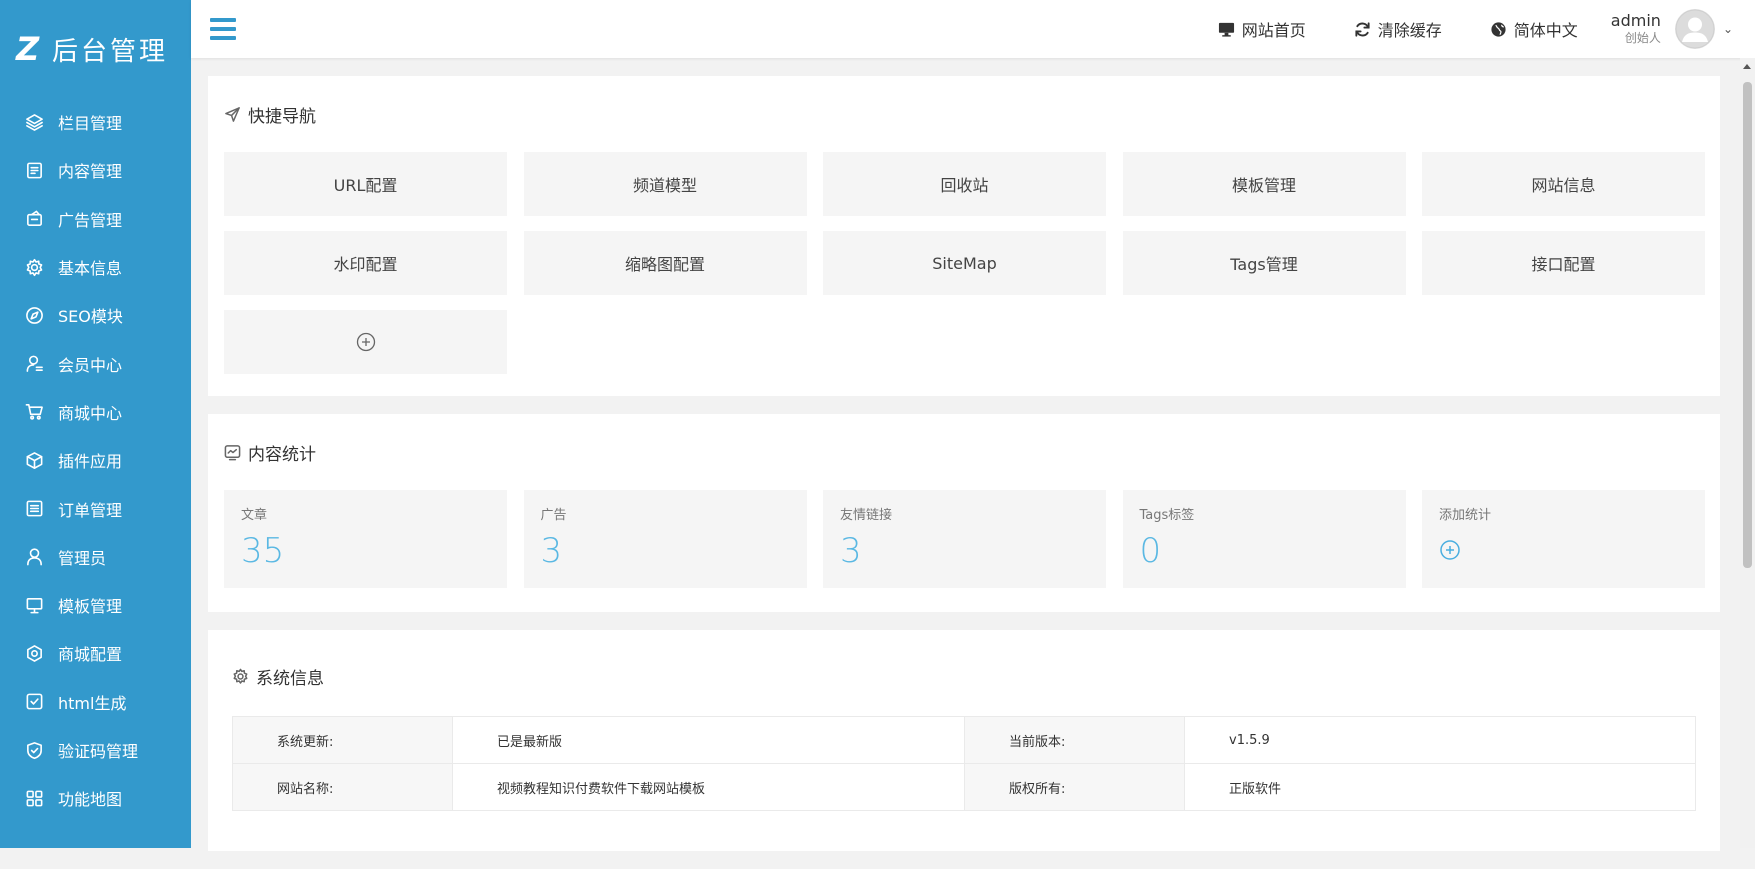  What do you see at coordinates (90, 800) in the screenshot?
I see `sidebar-item-label: 功能地图` at bounding box center [90, 800].